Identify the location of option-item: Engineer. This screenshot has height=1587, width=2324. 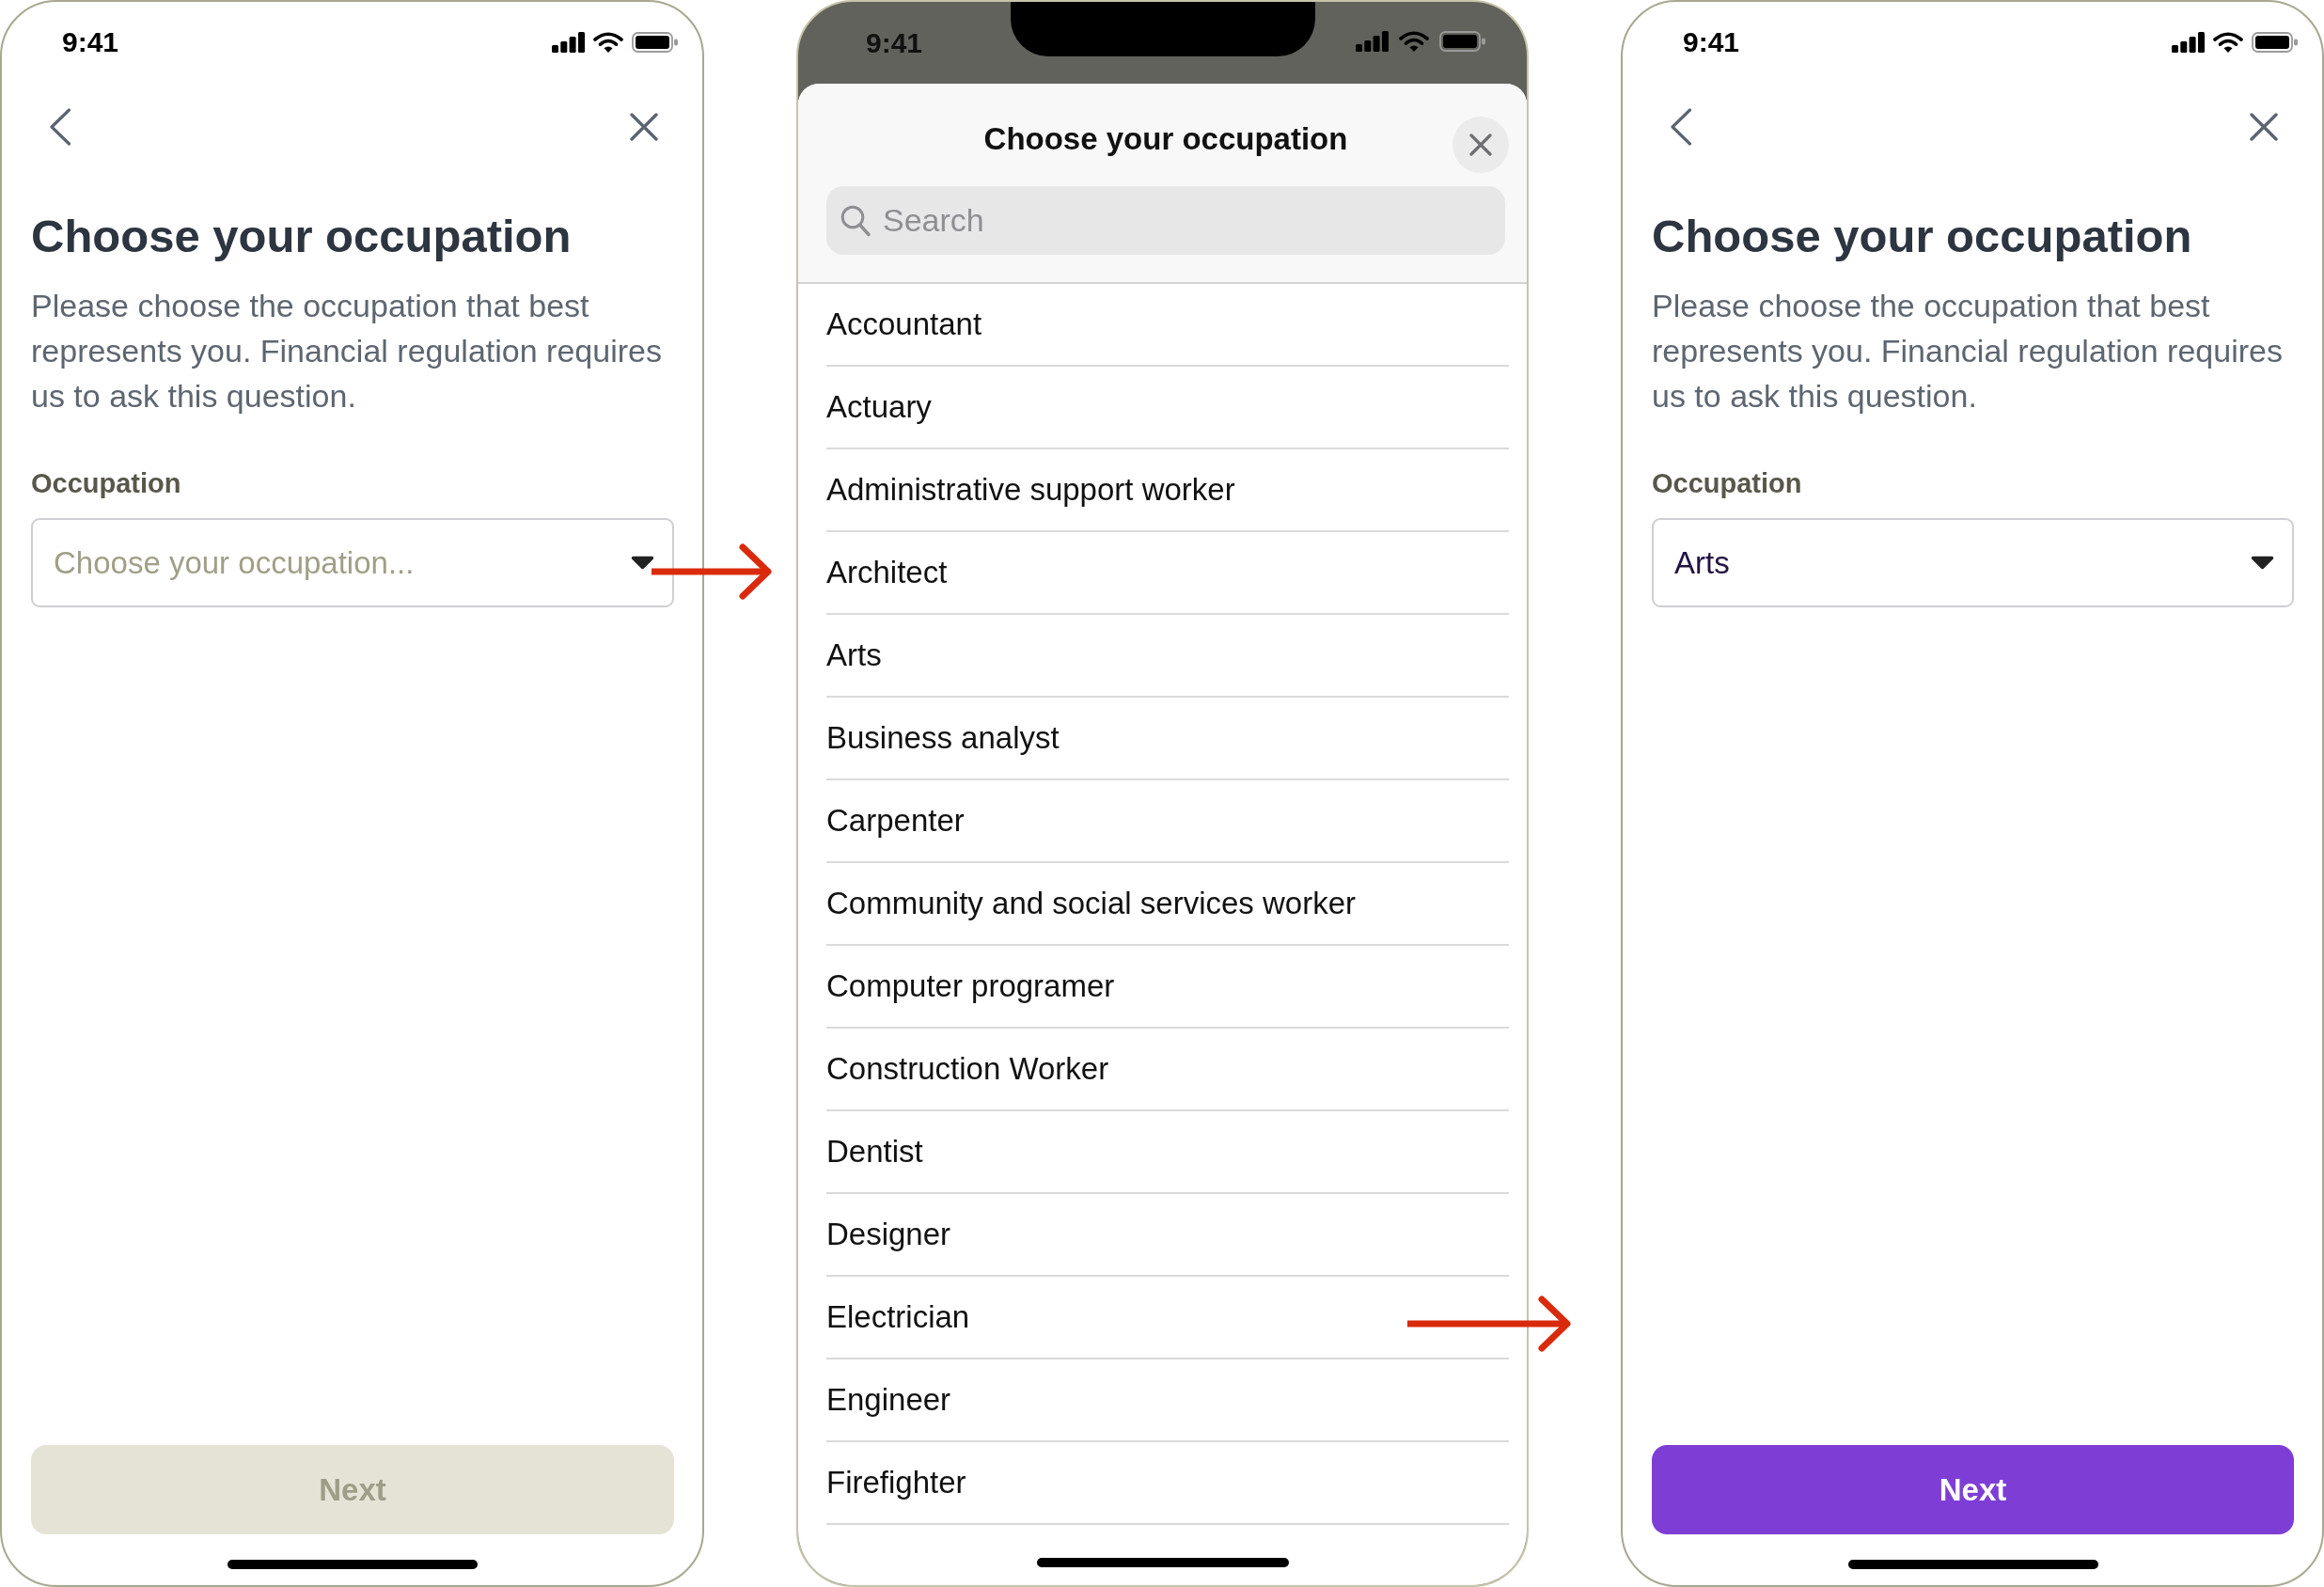
(1167, 1400).